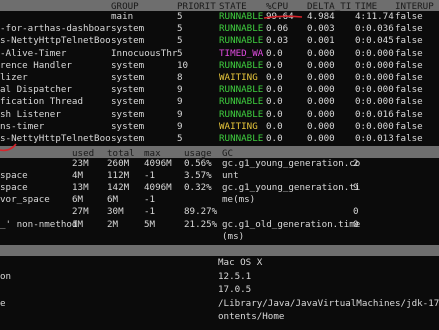 The image size is (439, 330). What do you see at coordinates (78, 176) in the screenshot?
I see `memory-used: 4M` at bounding box center [78, 176].